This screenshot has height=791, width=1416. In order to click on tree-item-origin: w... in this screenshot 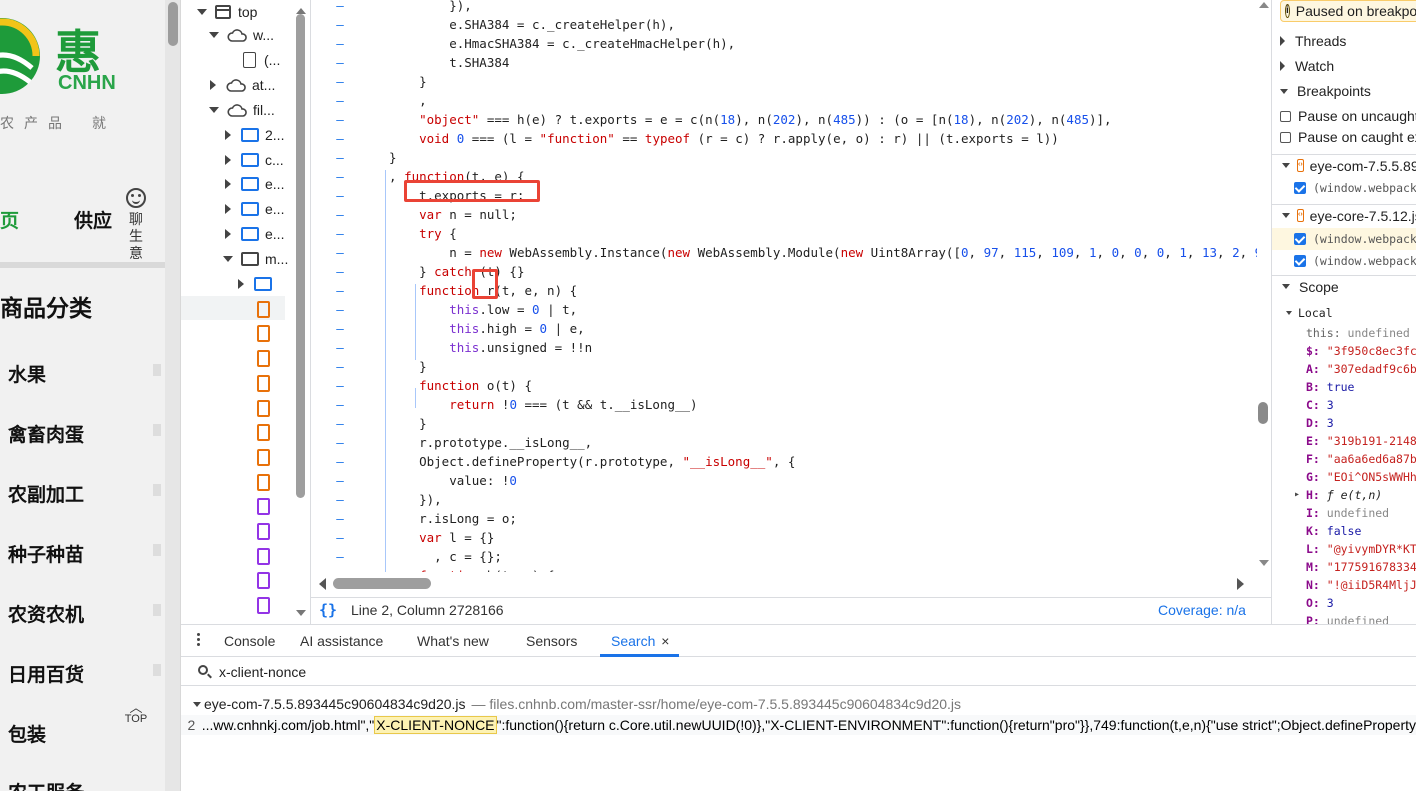, I will do `click(241, 35)`.